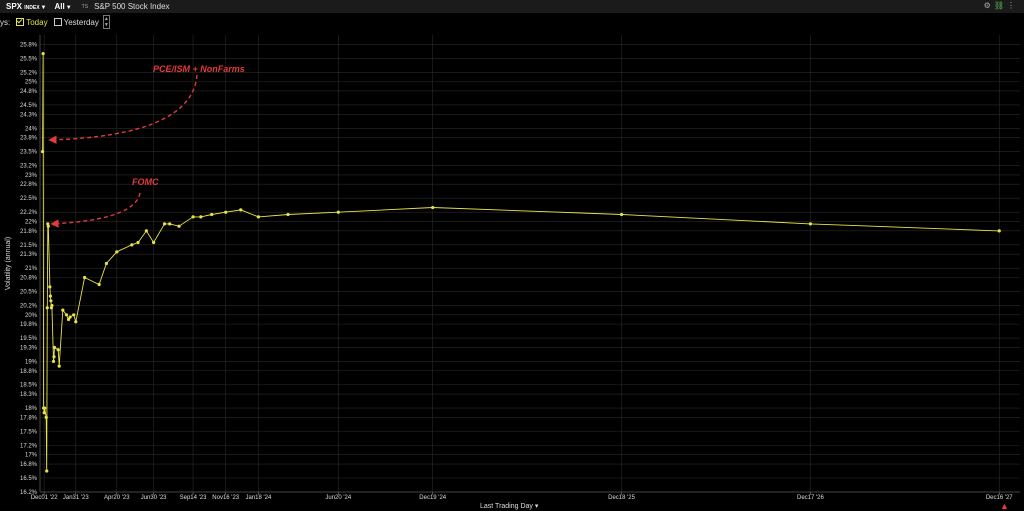 The width and height of the screenshot is (1024, 511). What do you see at coordinates (29, 92) in the screenshot?
I see `y-tick-label: 24.8%` at bounding box center [29, 92].